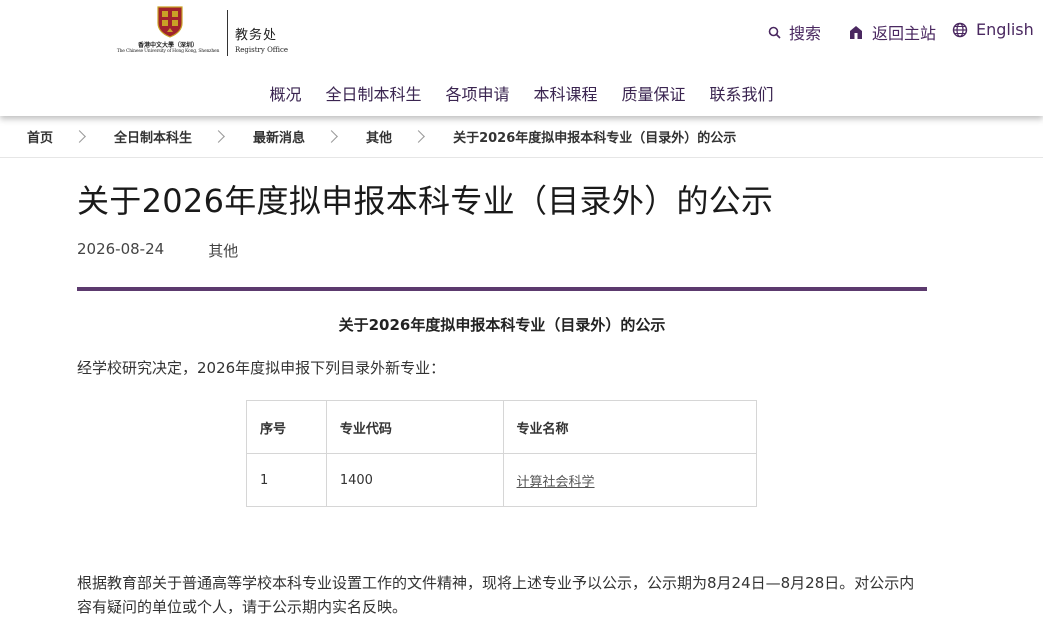  I want to click on nav-item-contact: 联系我们, so click(742, 93).